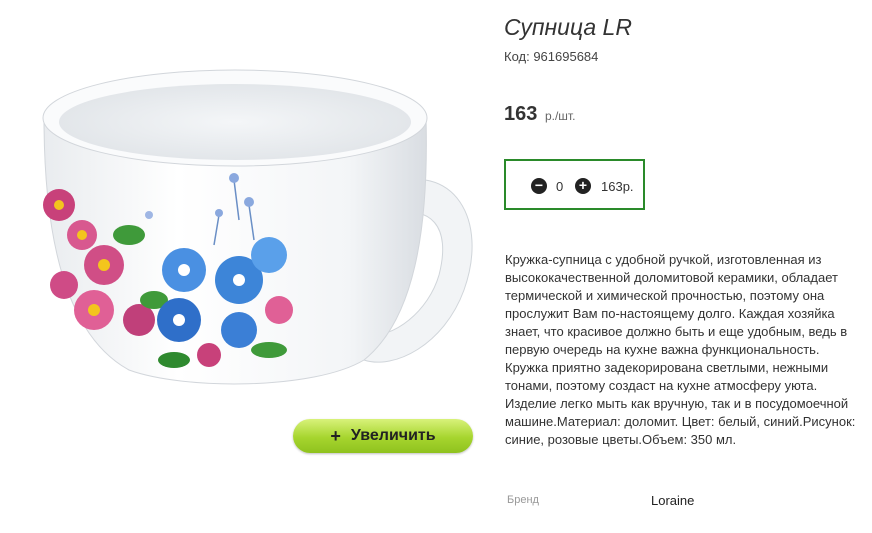 This screenshot has height=533, width=872. What do you see at coordinates (539, 114) in the screenshot?
I see `product-price: 163 р./шт.` at bounding box center [539, 114].